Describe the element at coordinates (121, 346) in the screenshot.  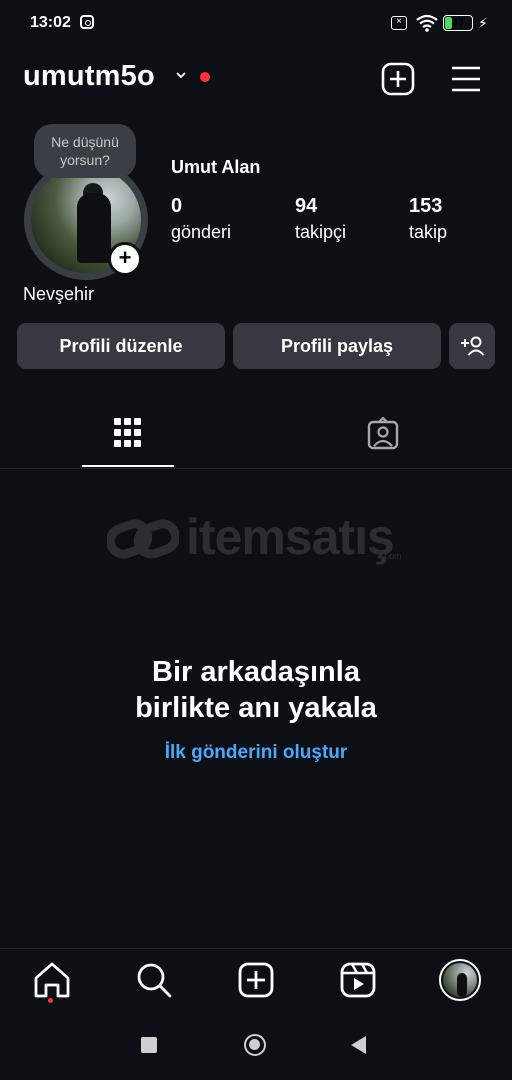
I see `edit-profile-button: Profili düzenle` at that location.